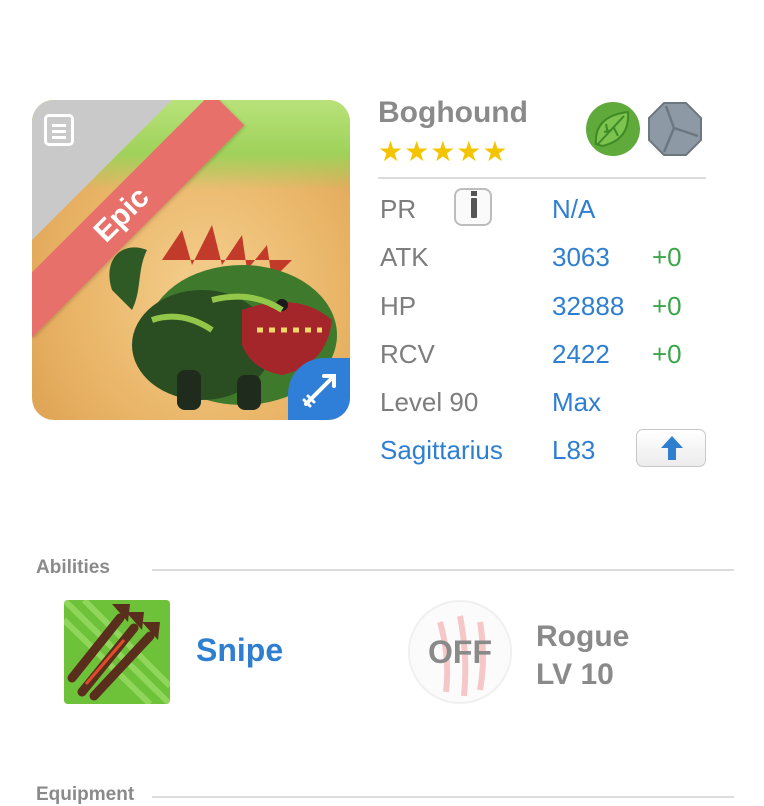  Describe the element at coordinates (667, 306) in the screenshot. I see `hp-bonus: +0` at that location.